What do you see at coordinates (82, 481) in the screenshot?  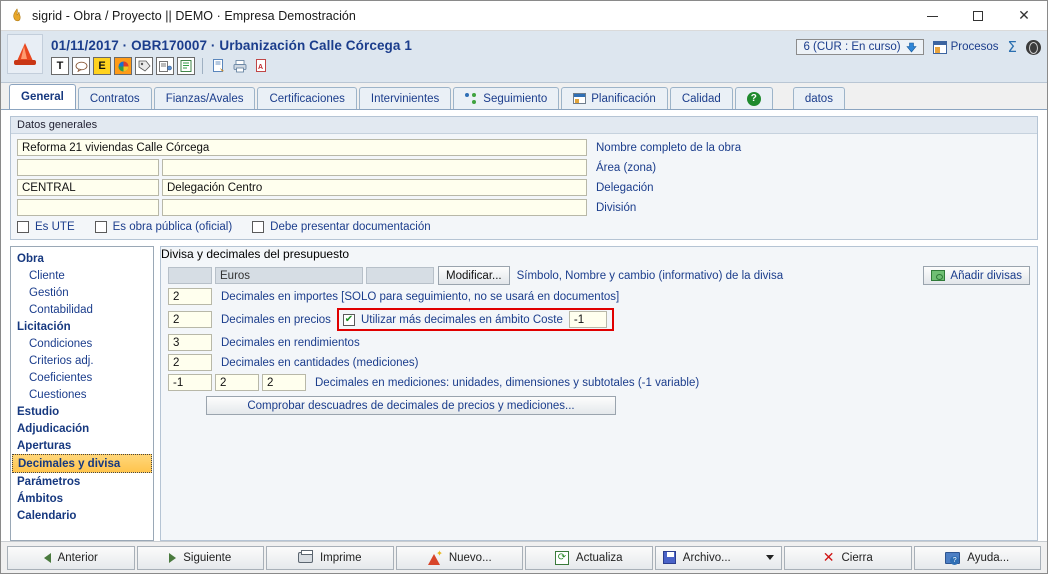 I see `tree-item-parametros: Parámetros` at bounding box center [82, 481].